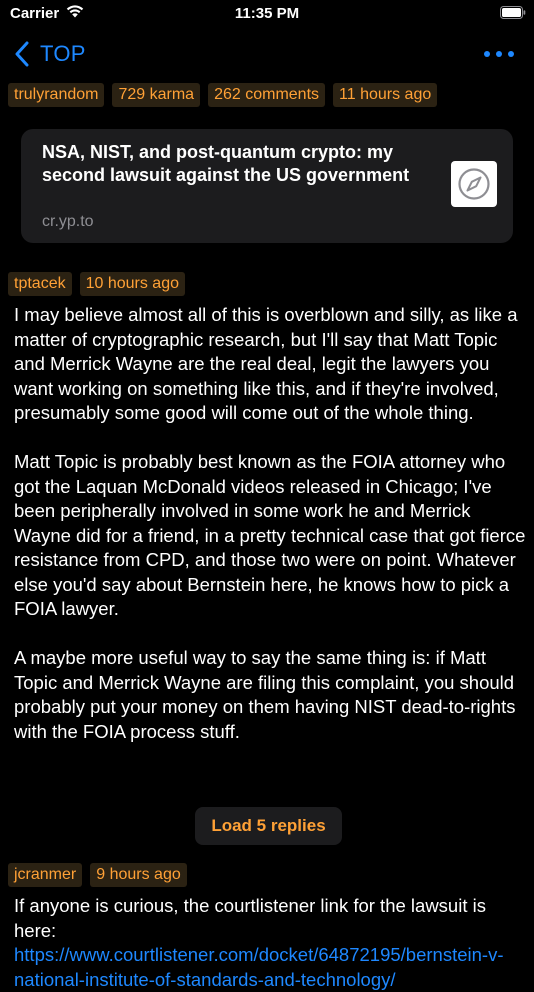  I want to click on navigation-bar: TOP, so click(267, 54).